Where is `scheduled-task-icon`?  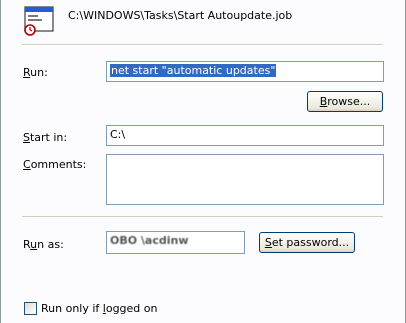
scheduled-task-icon is located at coordinates (39, 21).